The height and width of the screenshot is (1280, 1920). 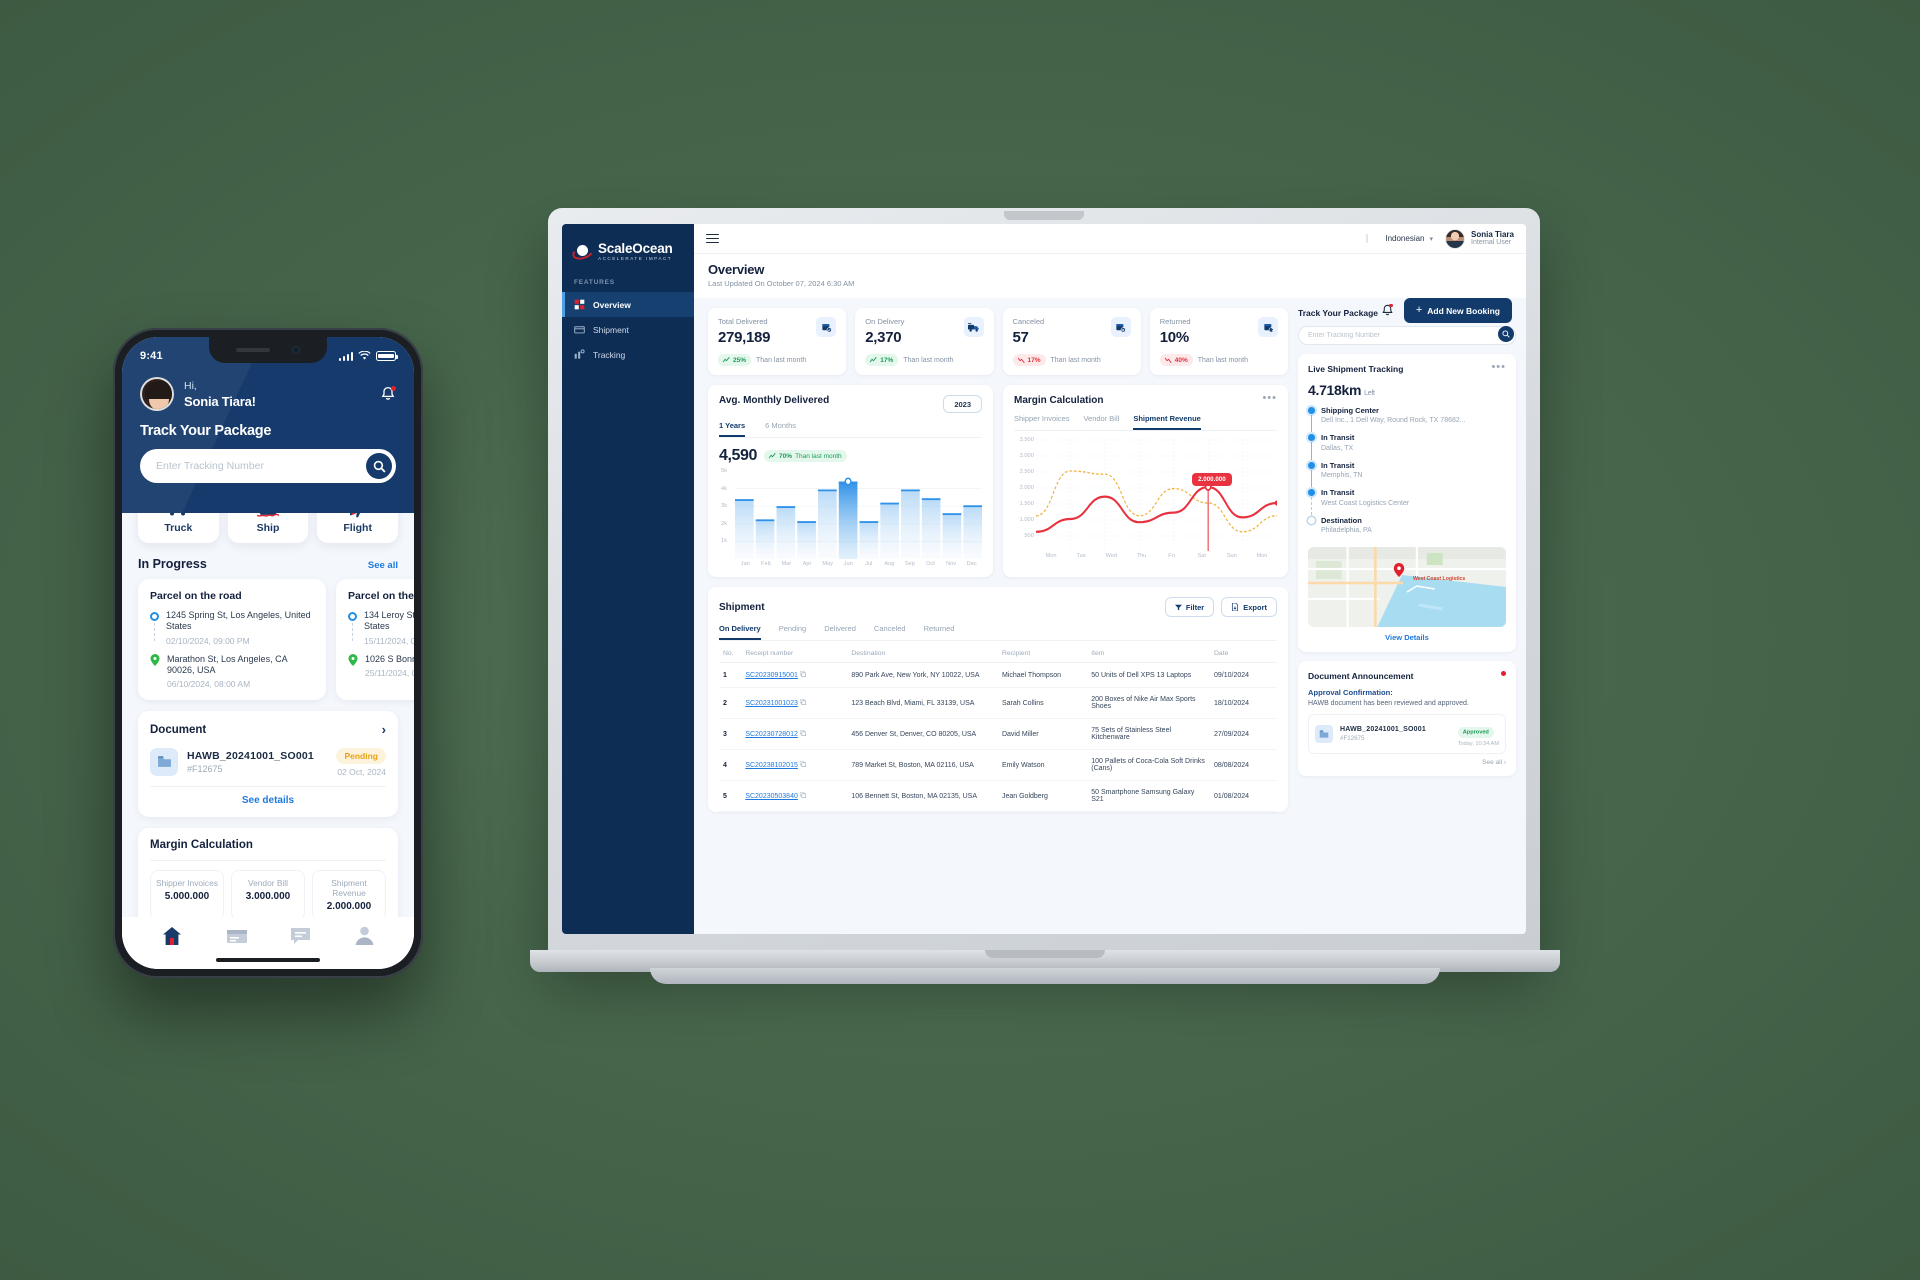 What do you see at coordinates (1081, 556) in the screenshot?
I see `x-axis-tick: Tue` at bounding box center [1081, 556].